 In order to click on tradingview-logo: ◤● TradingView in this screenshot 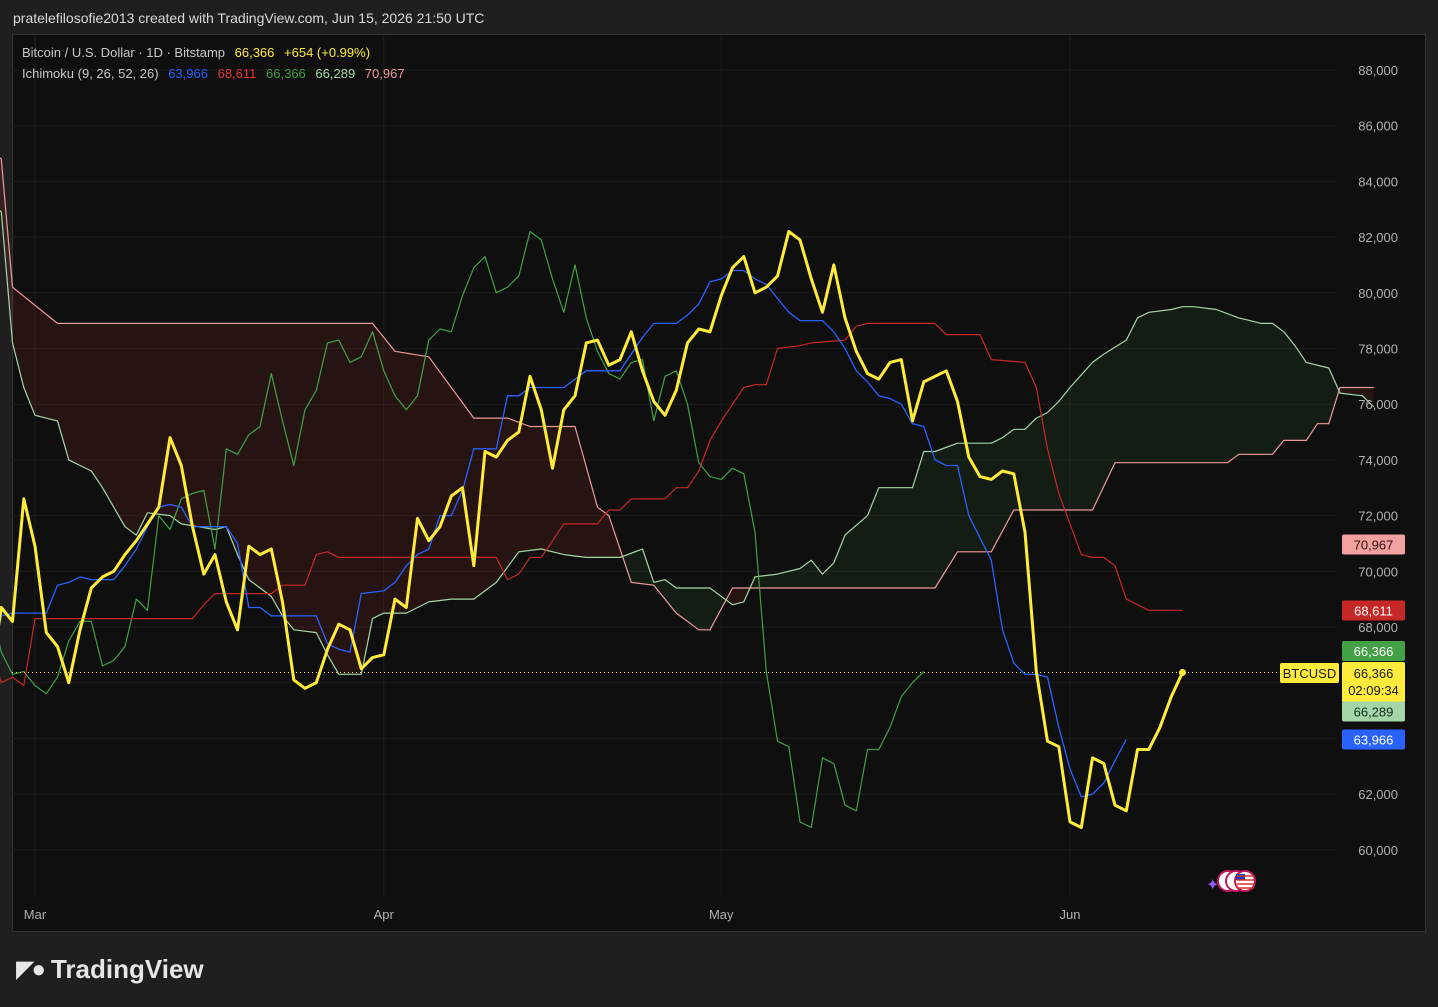, I will do `click(110, 969)`.